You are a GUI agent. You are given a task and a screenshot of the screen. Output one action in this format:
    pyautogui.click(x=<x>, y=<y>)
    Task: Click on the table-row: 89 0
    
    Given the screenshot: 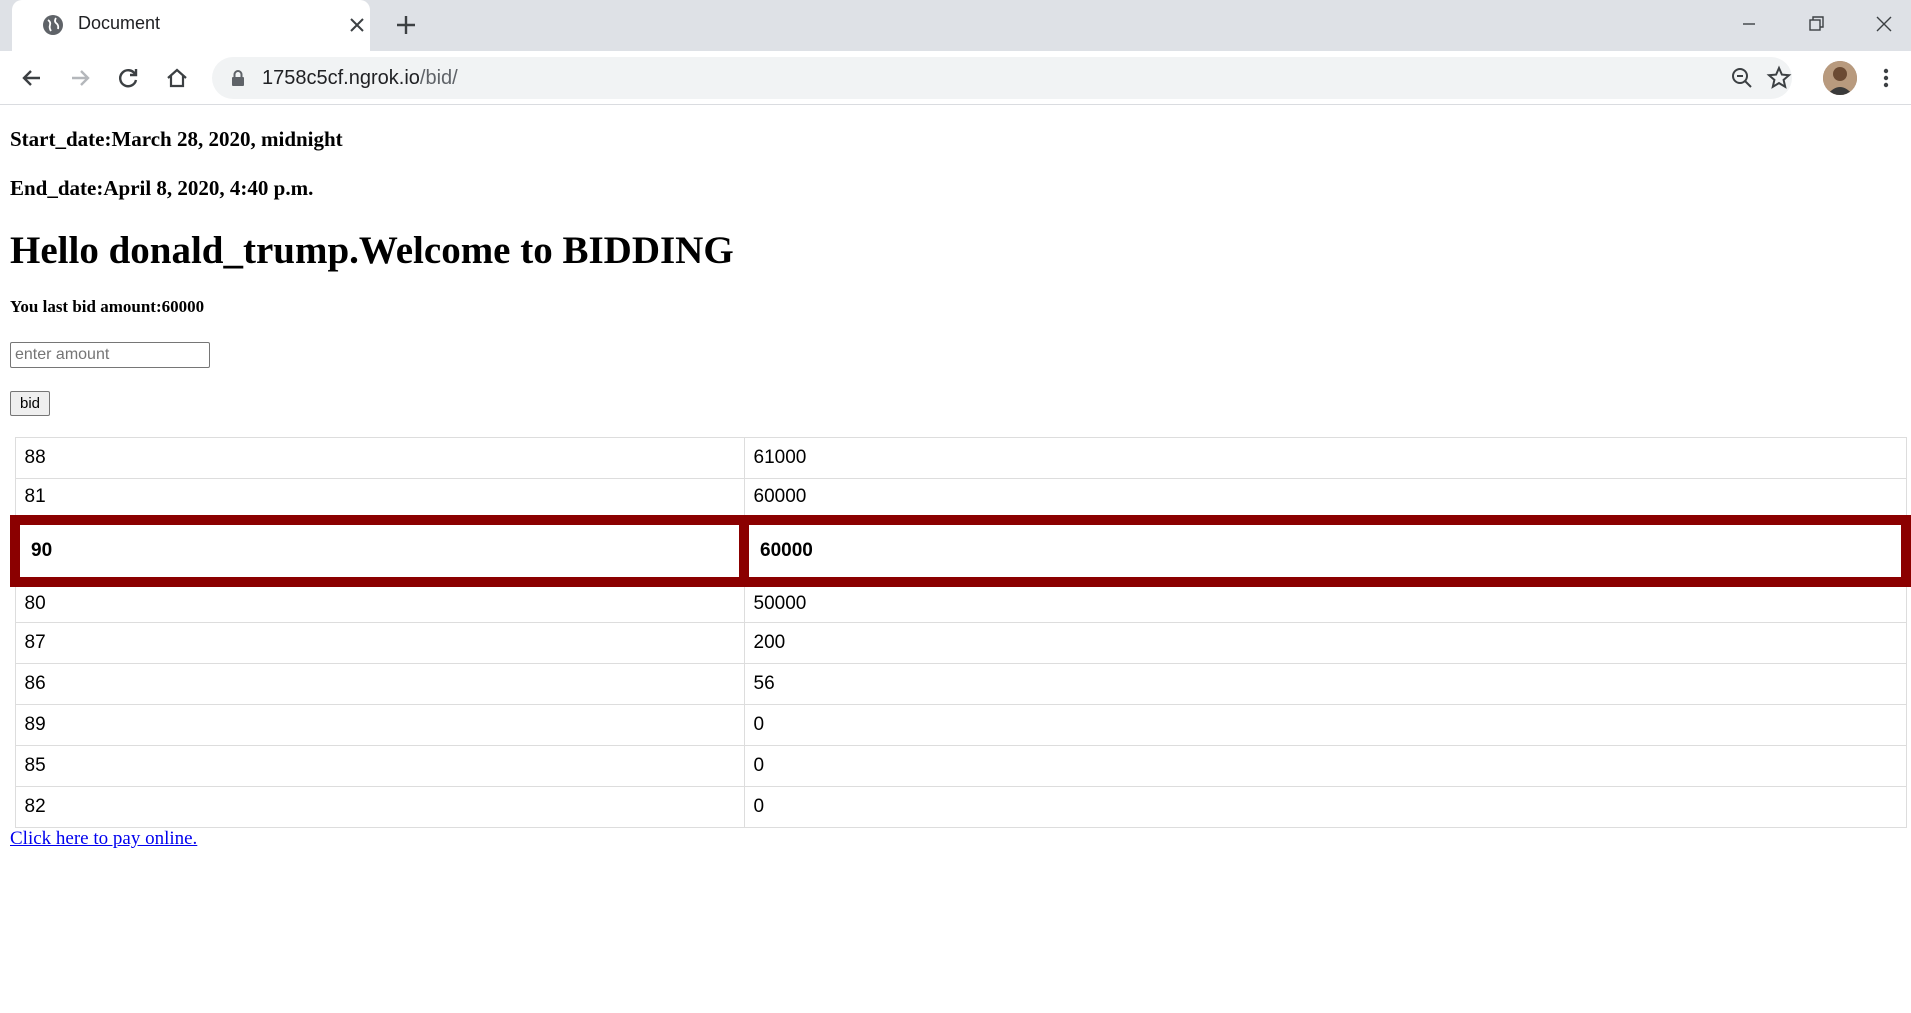 What is the action you would take?
    pyautogui.click(x=960, y=725)
    